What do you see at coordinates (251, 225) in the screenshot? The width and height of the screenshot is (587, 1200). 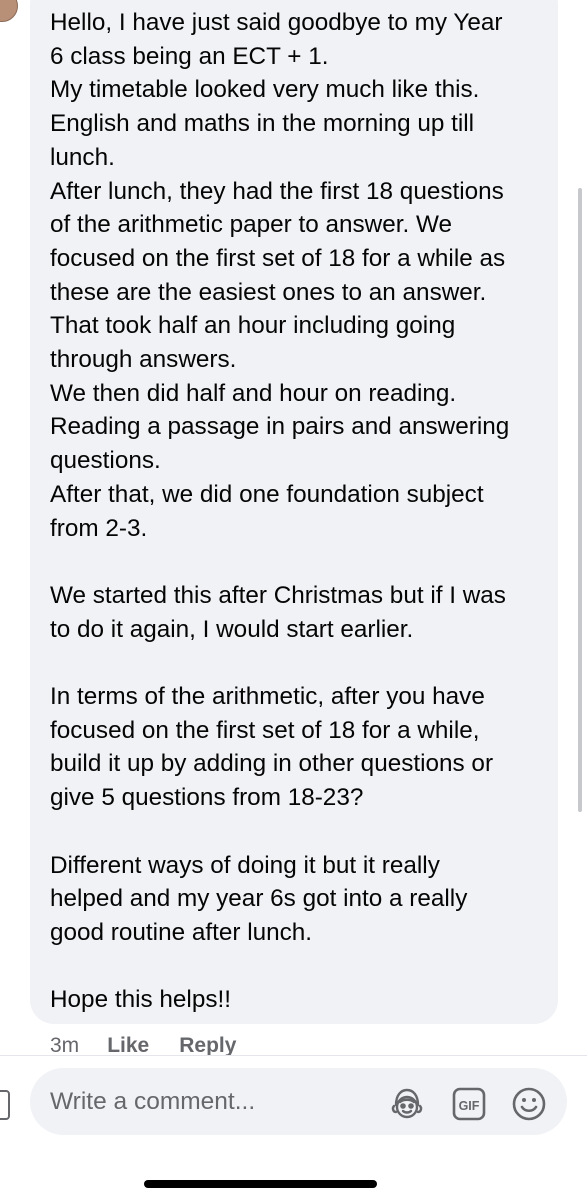 I see `comment-line: of the arithmetic paper to answer. We` at bounding box center [251, 225].